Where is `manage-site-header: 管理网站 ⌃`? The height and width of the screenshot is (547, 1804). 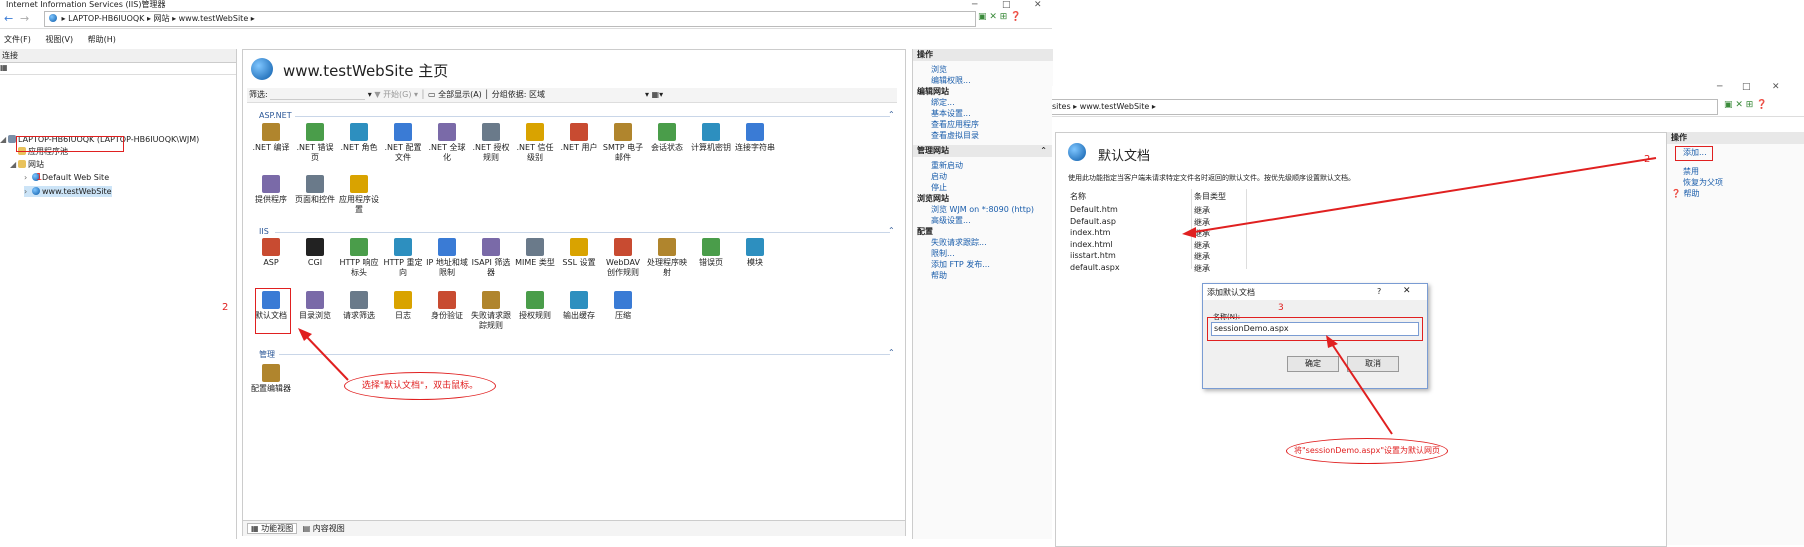
manage-site-header: 管理网站 ⌃ is located at coordinates (983, 151).